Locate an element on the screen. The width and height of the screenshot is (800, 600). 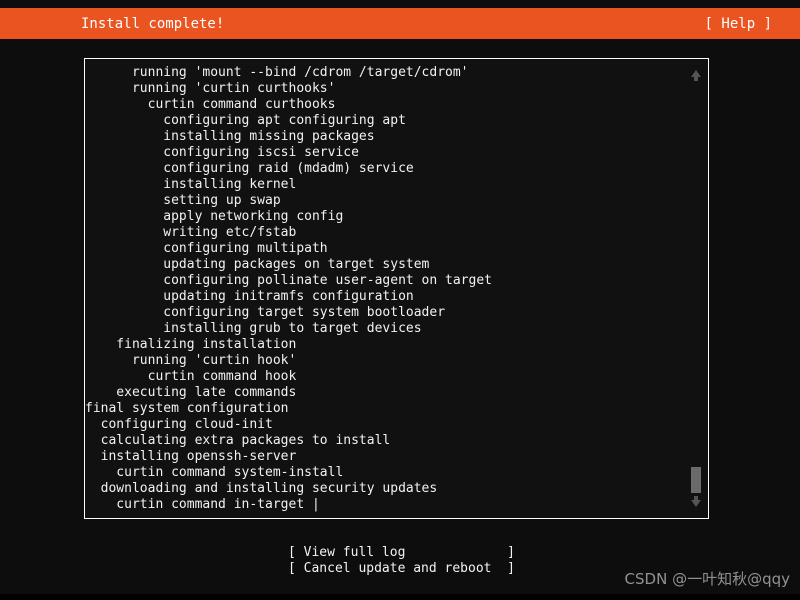
bottom-strip is located at coordinates (400, 597).